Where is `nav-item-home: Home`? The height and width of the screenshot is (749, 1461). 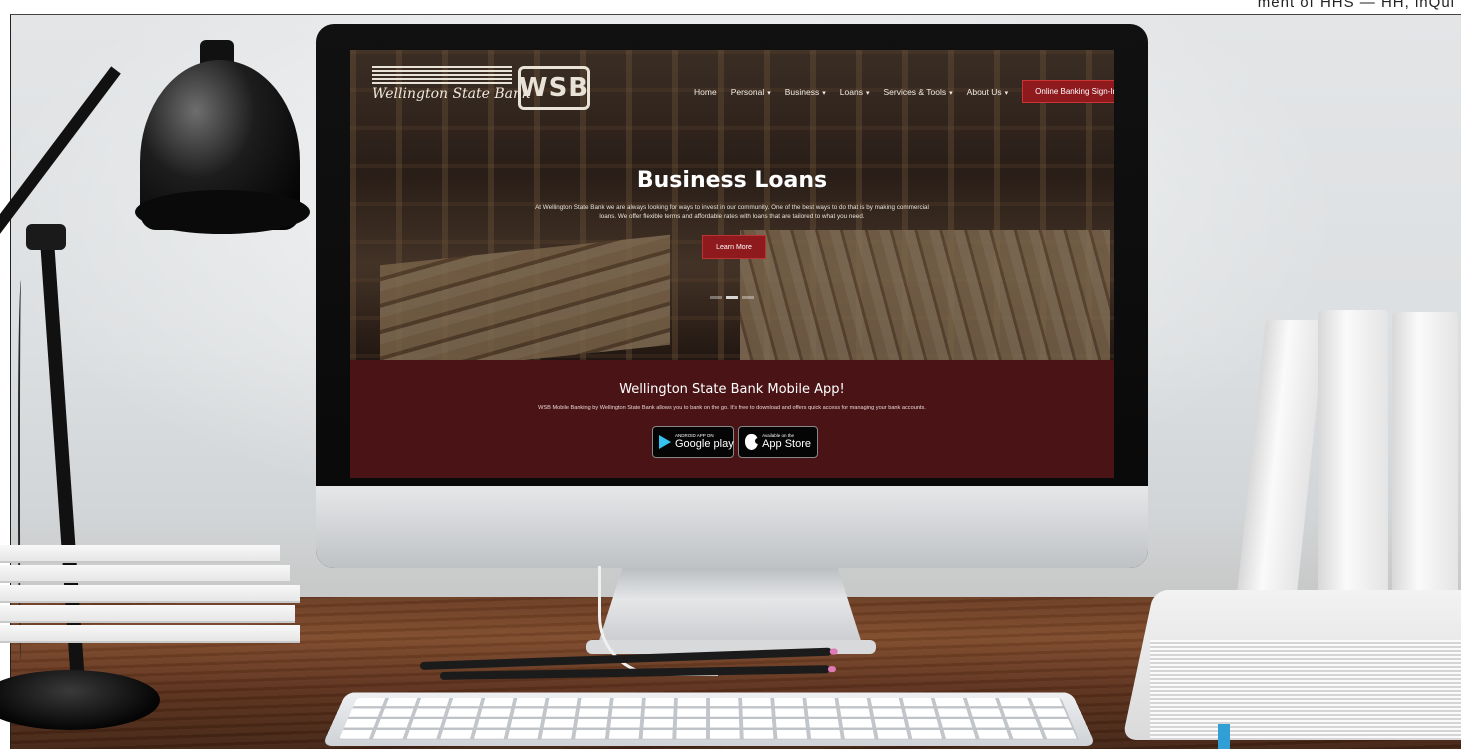
nav-item-home: Home is located at coordinates (705, 92).